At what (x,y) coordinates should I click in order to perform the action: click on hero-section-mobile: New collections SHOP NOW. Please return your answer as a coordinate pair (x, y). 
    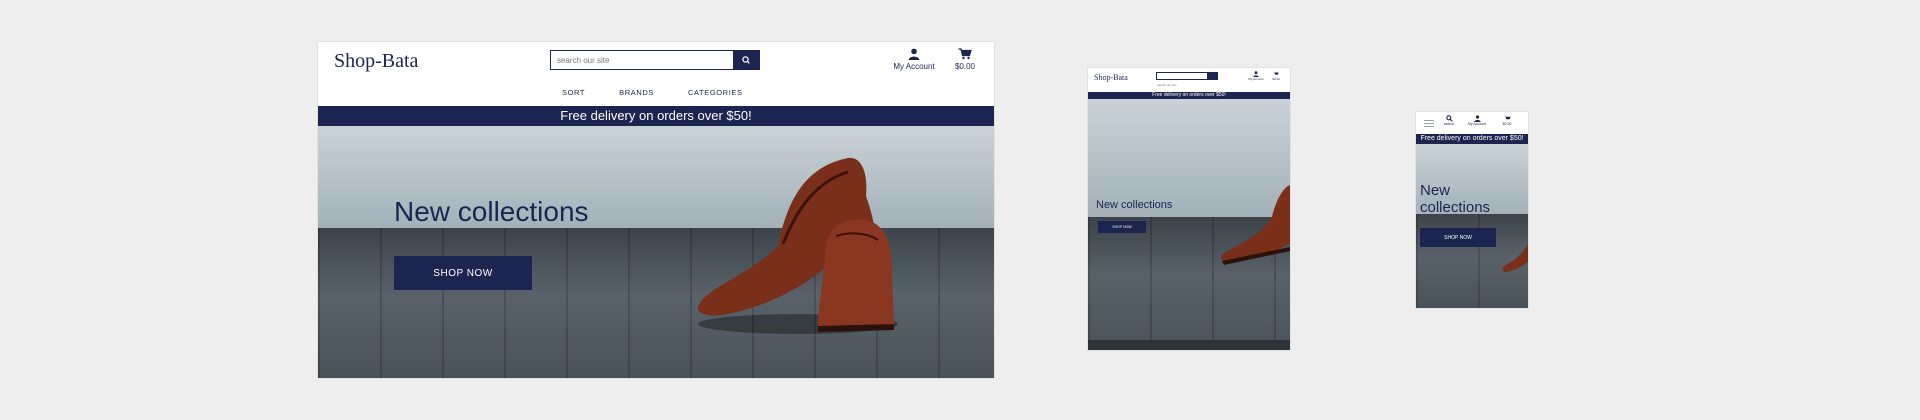
    Looking at the image, I should click on (1472, 226).